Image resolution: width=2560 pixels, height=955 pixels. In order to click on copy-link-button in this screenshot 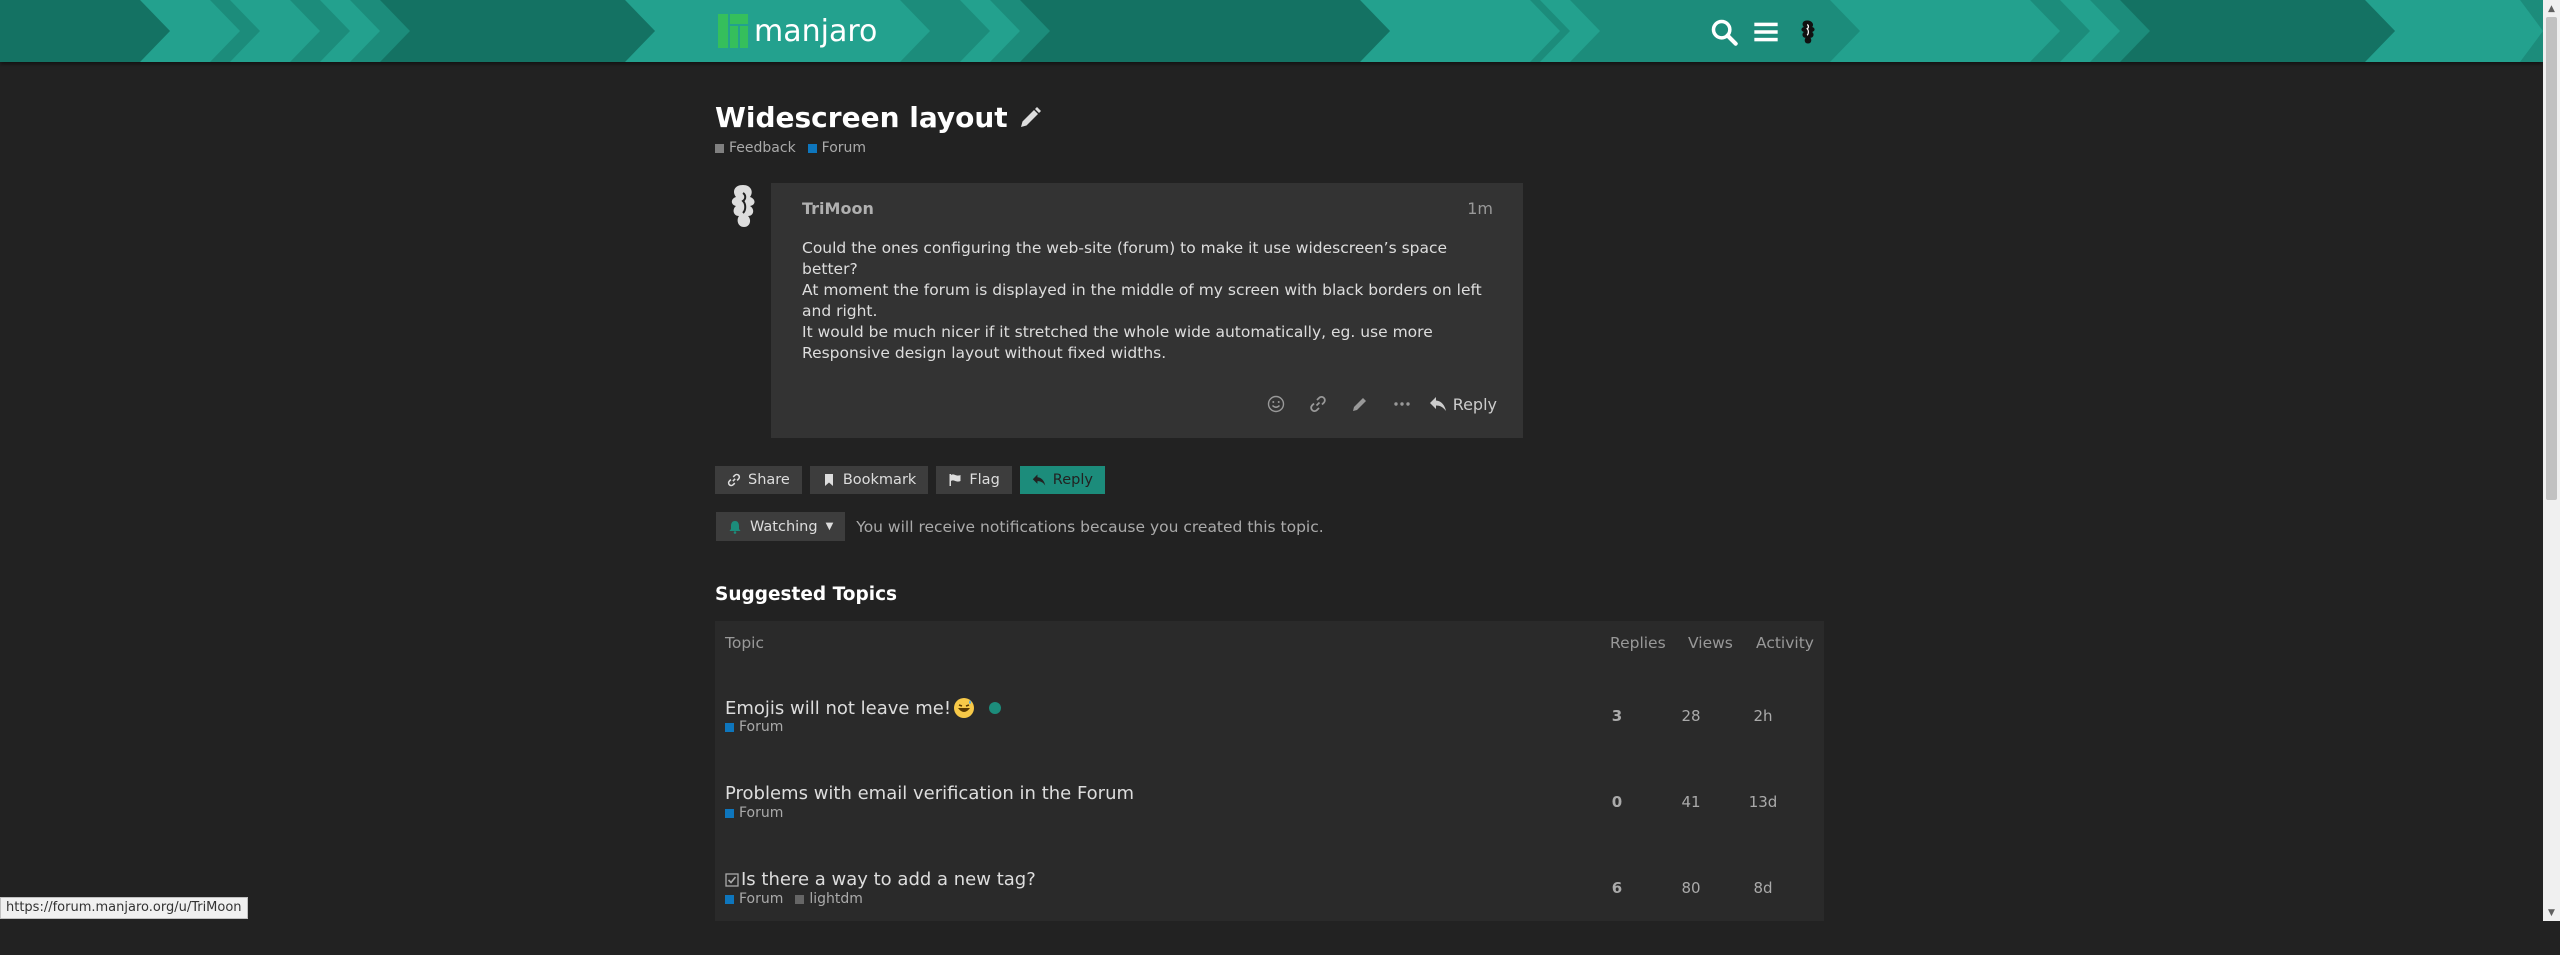, I will do `click(1318, 404)`.